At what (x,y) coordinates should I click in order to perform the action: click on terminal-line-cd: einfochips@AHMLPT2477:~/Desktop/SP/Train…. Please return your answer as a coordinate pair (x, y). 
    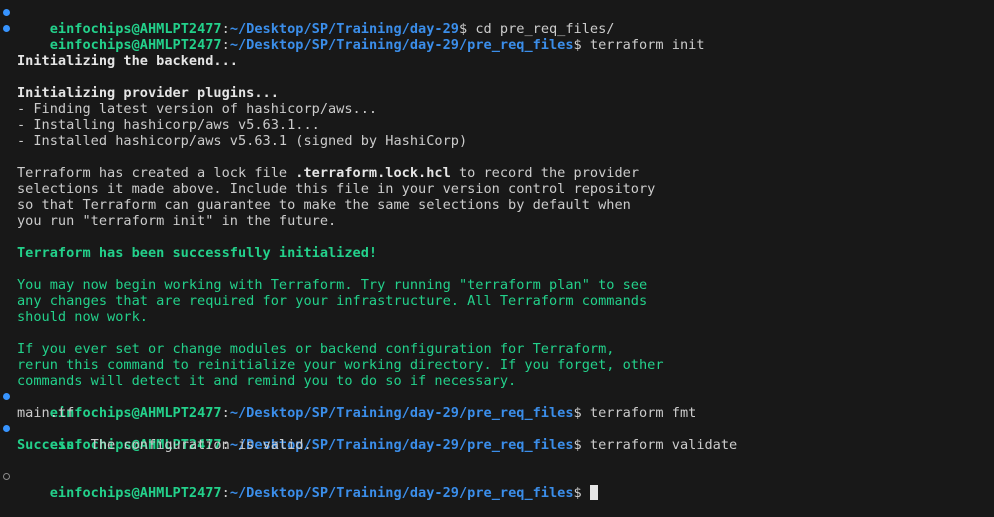
    Looking at the image, I should click on (497, 21).